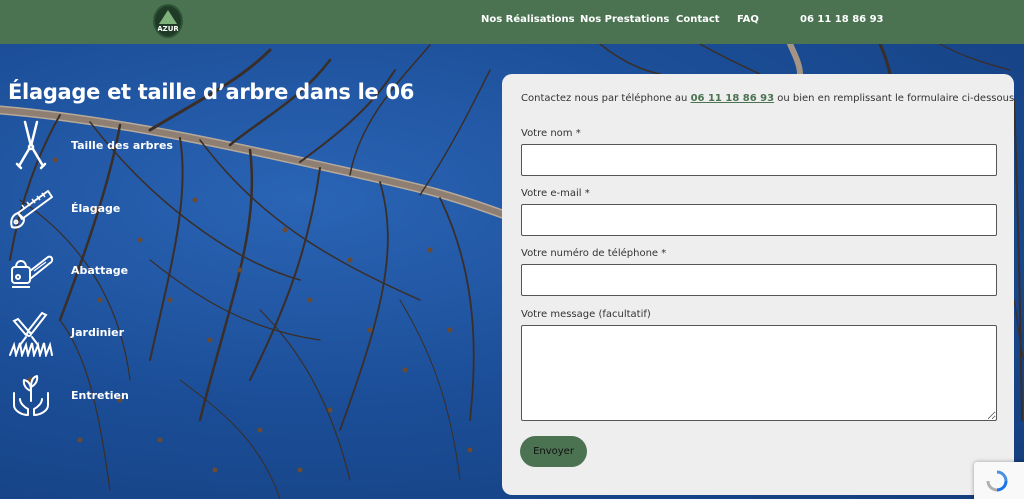 The image size is (1024, 499). I want to click on recaptcha-badge, so click(999, 480).